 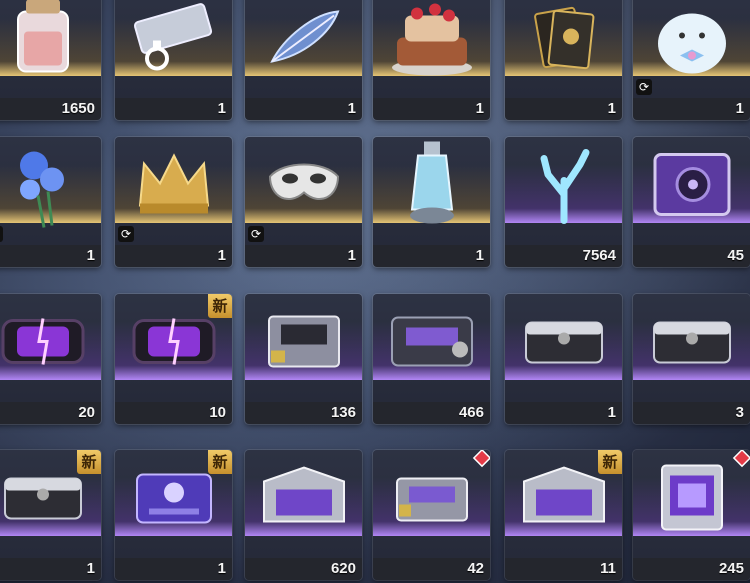 I want to click on inventory-slot-potion-vial: 1, so click(x=431, y=202).